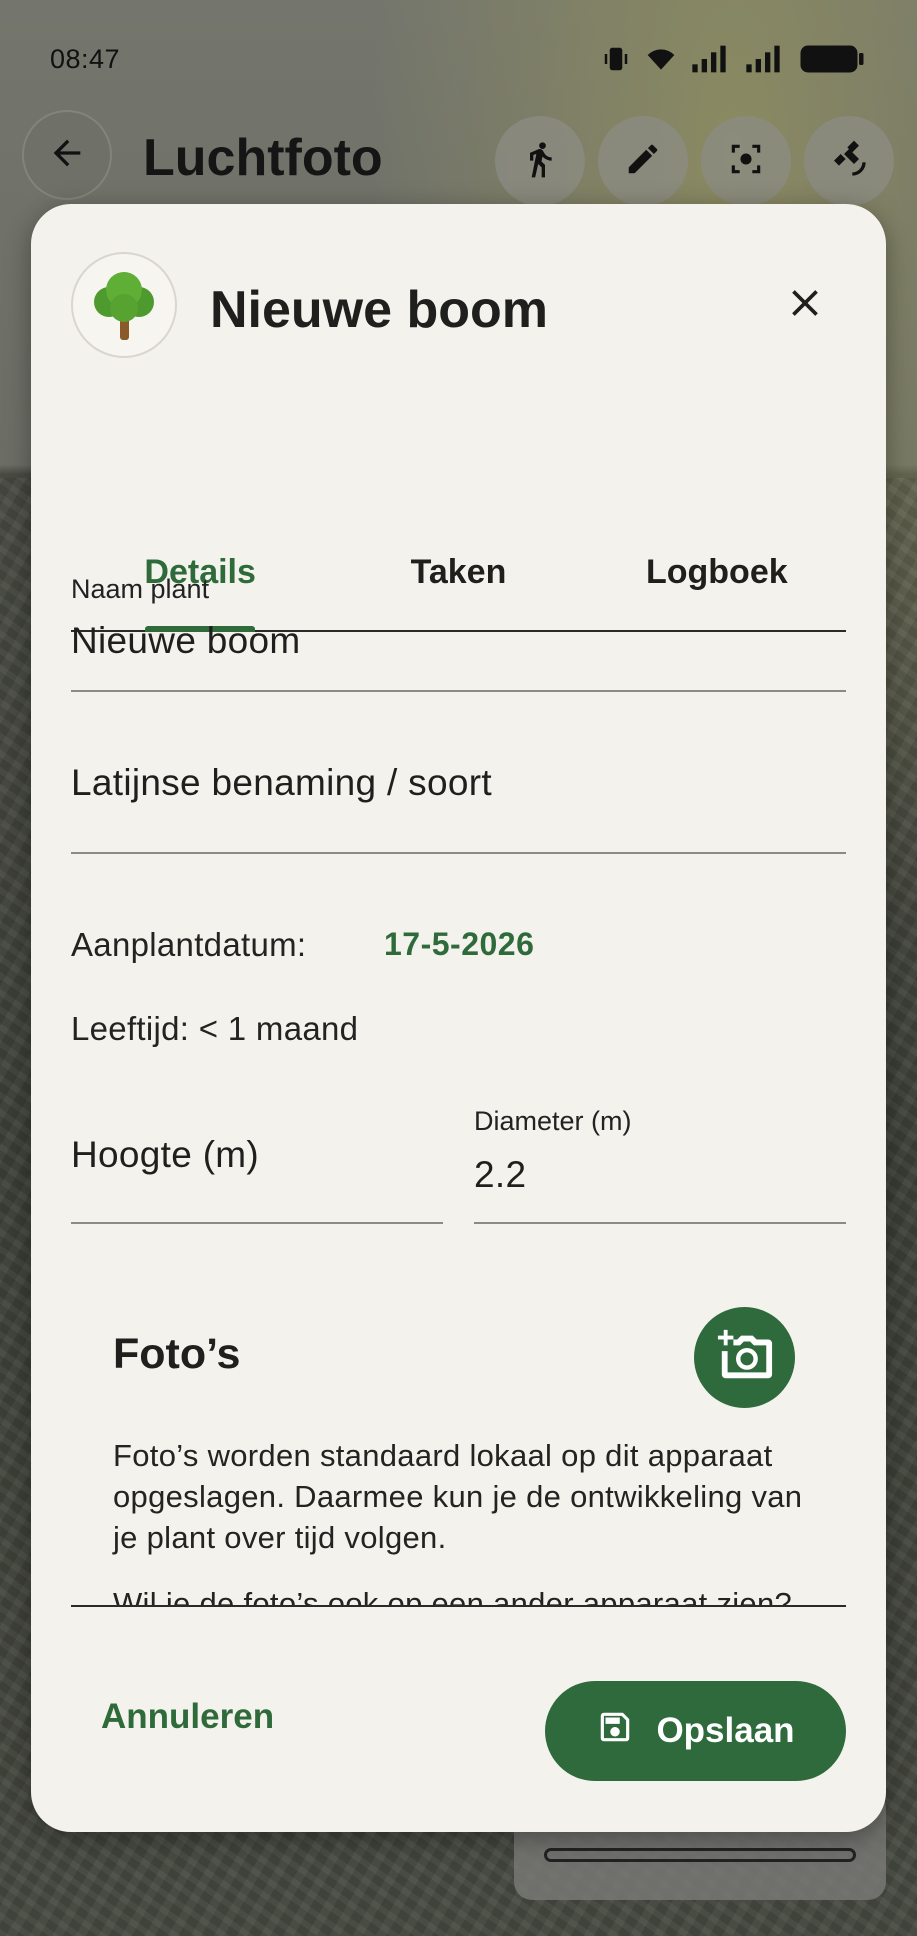 The width and height of the screenshot is (917, 1936). I want to click on tree-avatar, so click(124, 305).